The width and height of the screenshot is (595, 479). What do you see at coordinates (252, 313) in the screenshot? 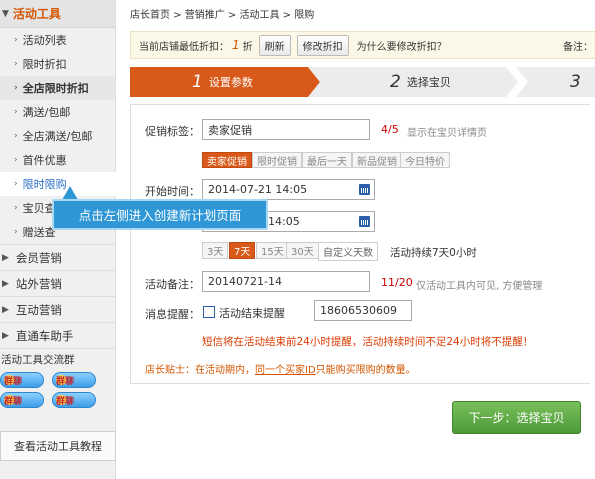
I see `reminder-check-label: 活动结束提醒` at bounding box center [252, 313].